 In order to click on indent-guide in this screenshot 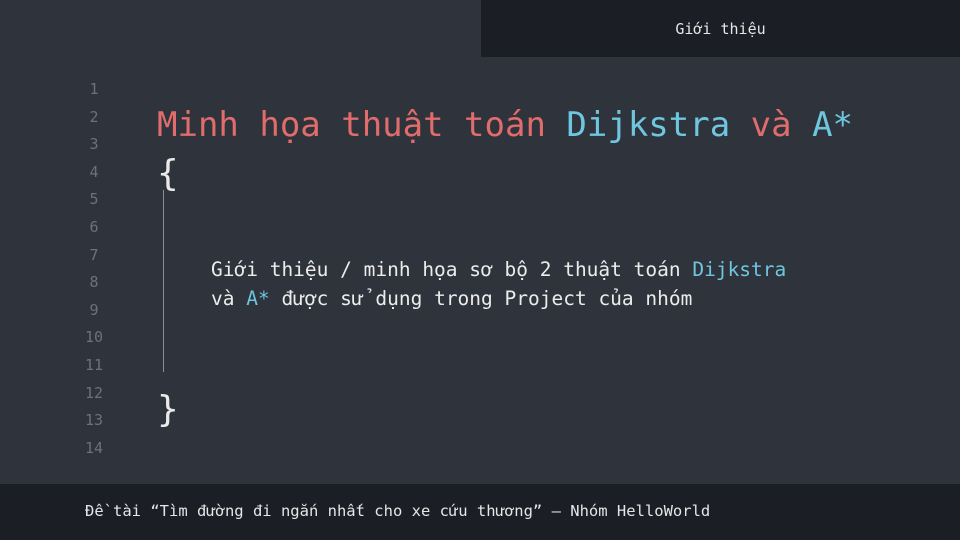, I will do `click(163, 281)`.